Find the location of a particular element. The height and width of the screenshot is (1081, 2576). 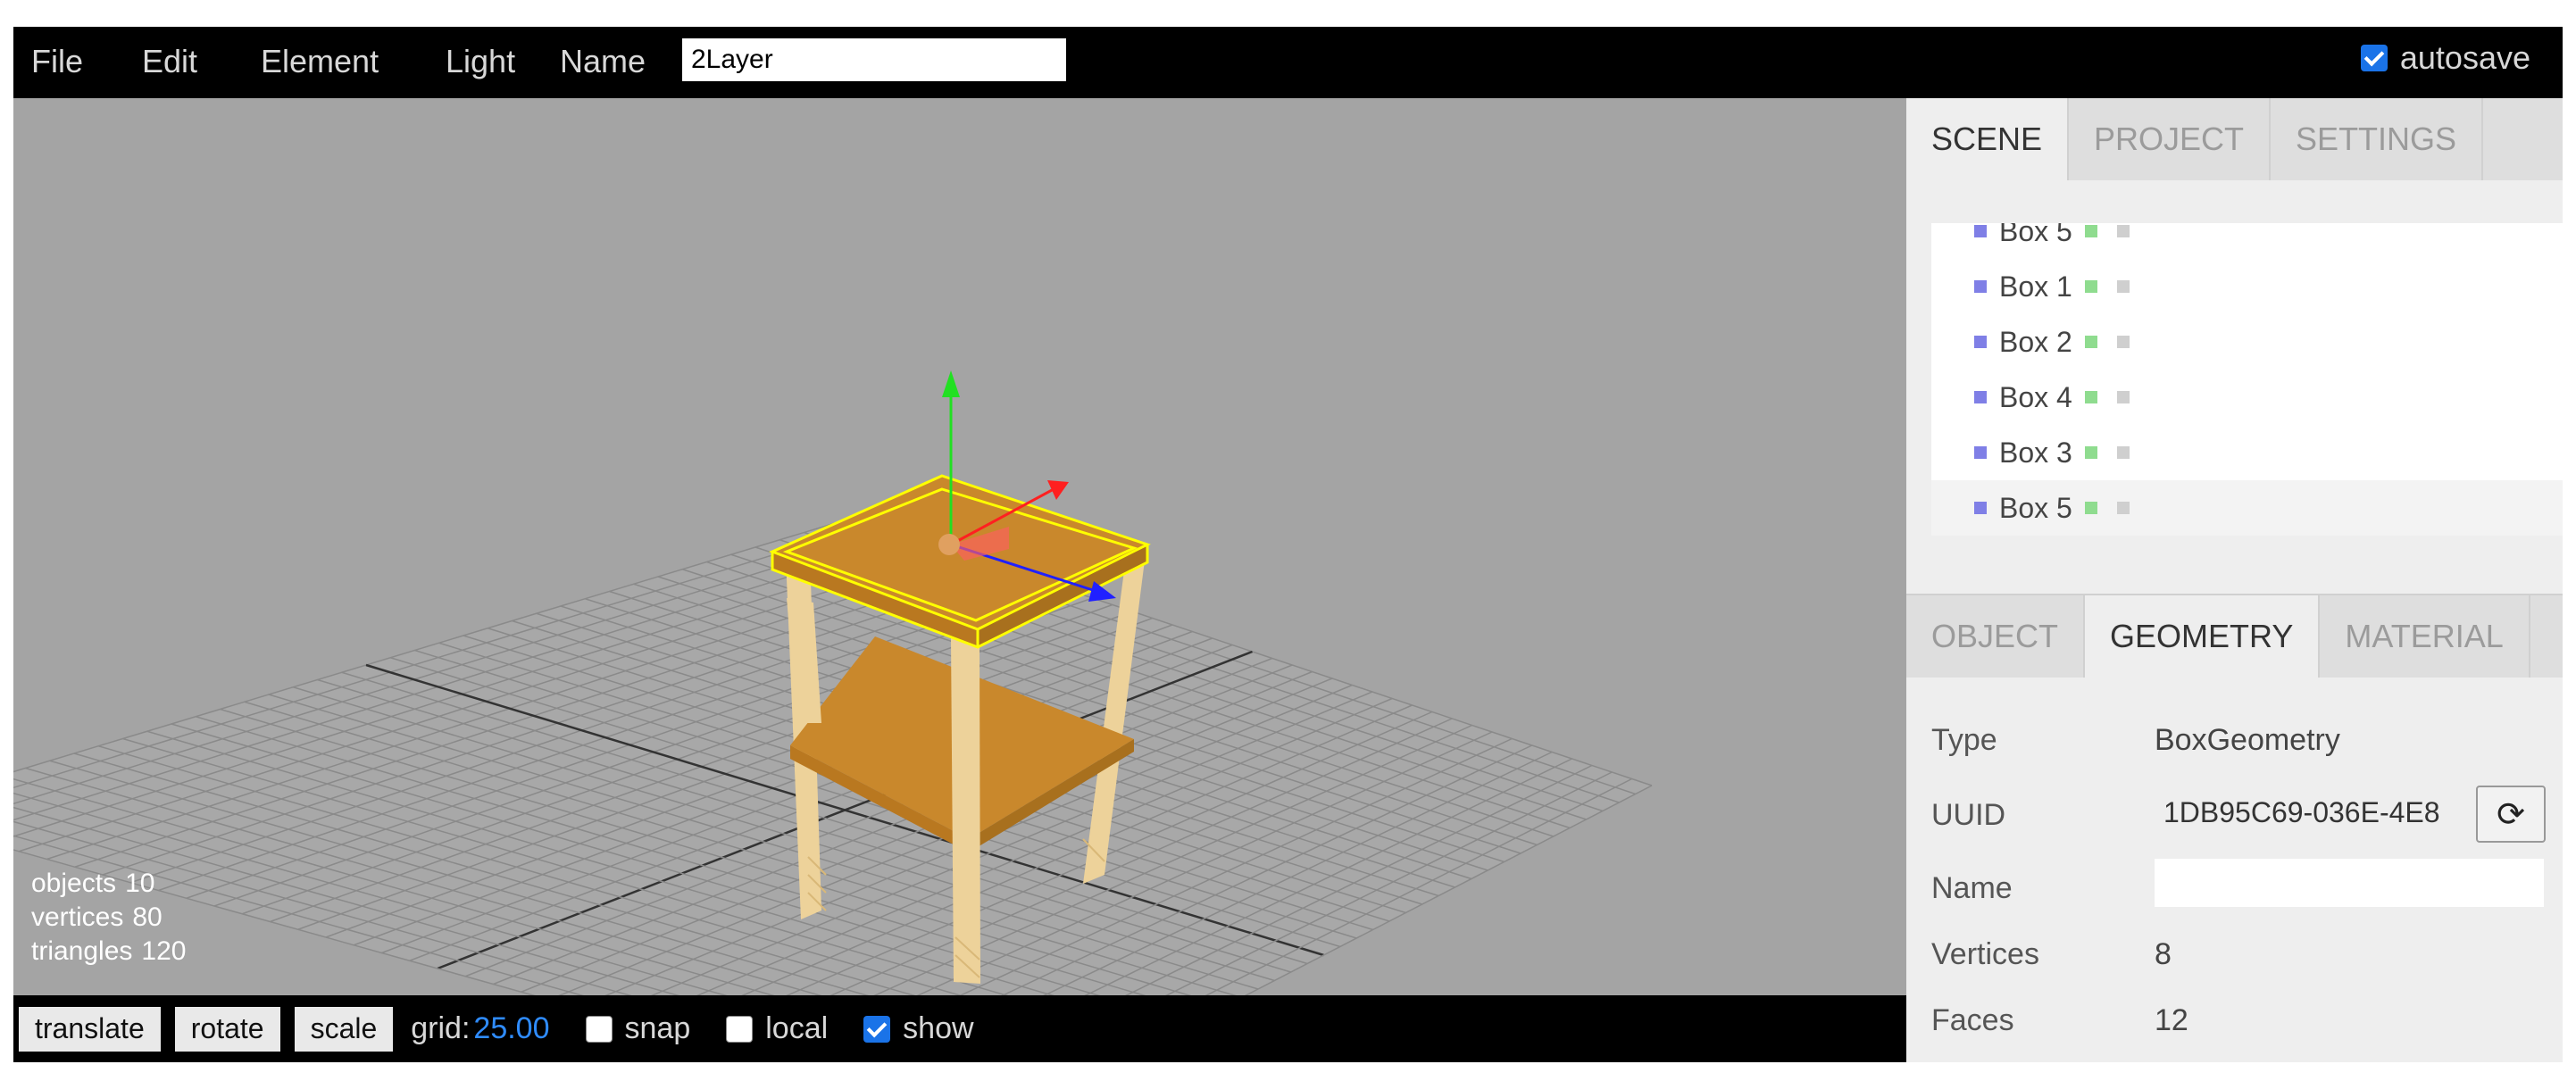

geometry-type-value: BoxGeometry is located at coordinates (2247, 740).